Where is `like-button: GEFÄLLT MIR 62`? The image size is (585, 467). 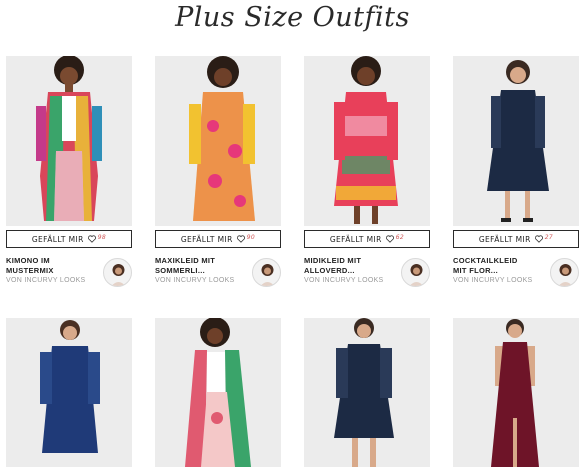 like-button: GEFÄLLT MIR 62 is located at coordinates (367, 239).